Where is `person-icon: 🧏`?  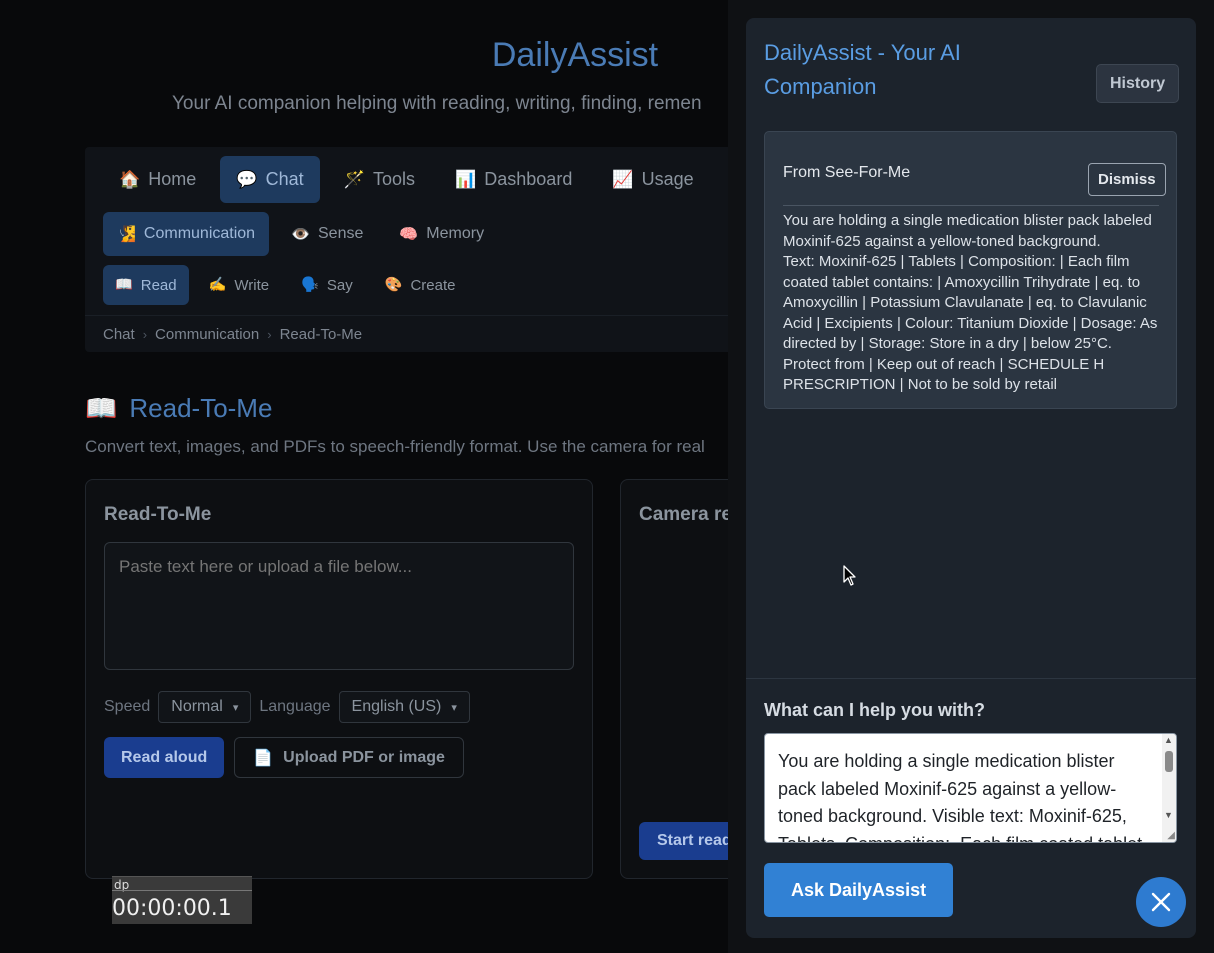 person-icon: 🧏 is located at coordinates (126, 234).